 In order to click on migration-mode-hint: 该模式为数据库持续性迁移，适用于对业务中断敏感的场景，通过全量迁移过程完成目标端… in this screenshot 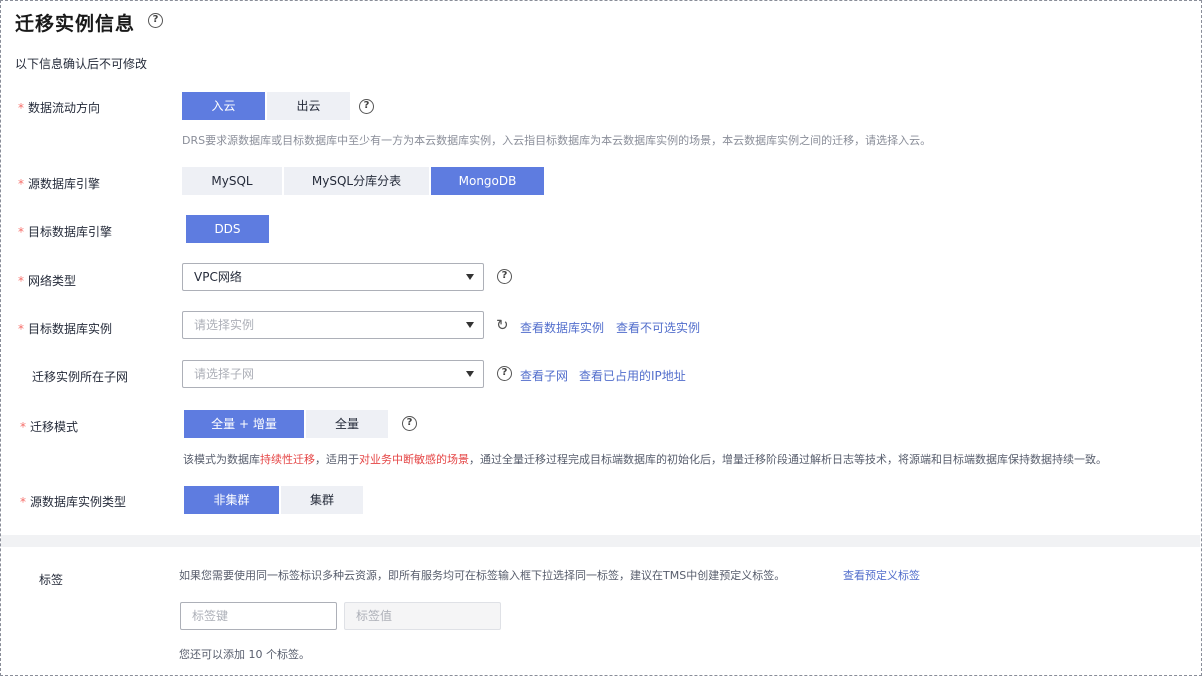, I will do `click(645, 459)`.